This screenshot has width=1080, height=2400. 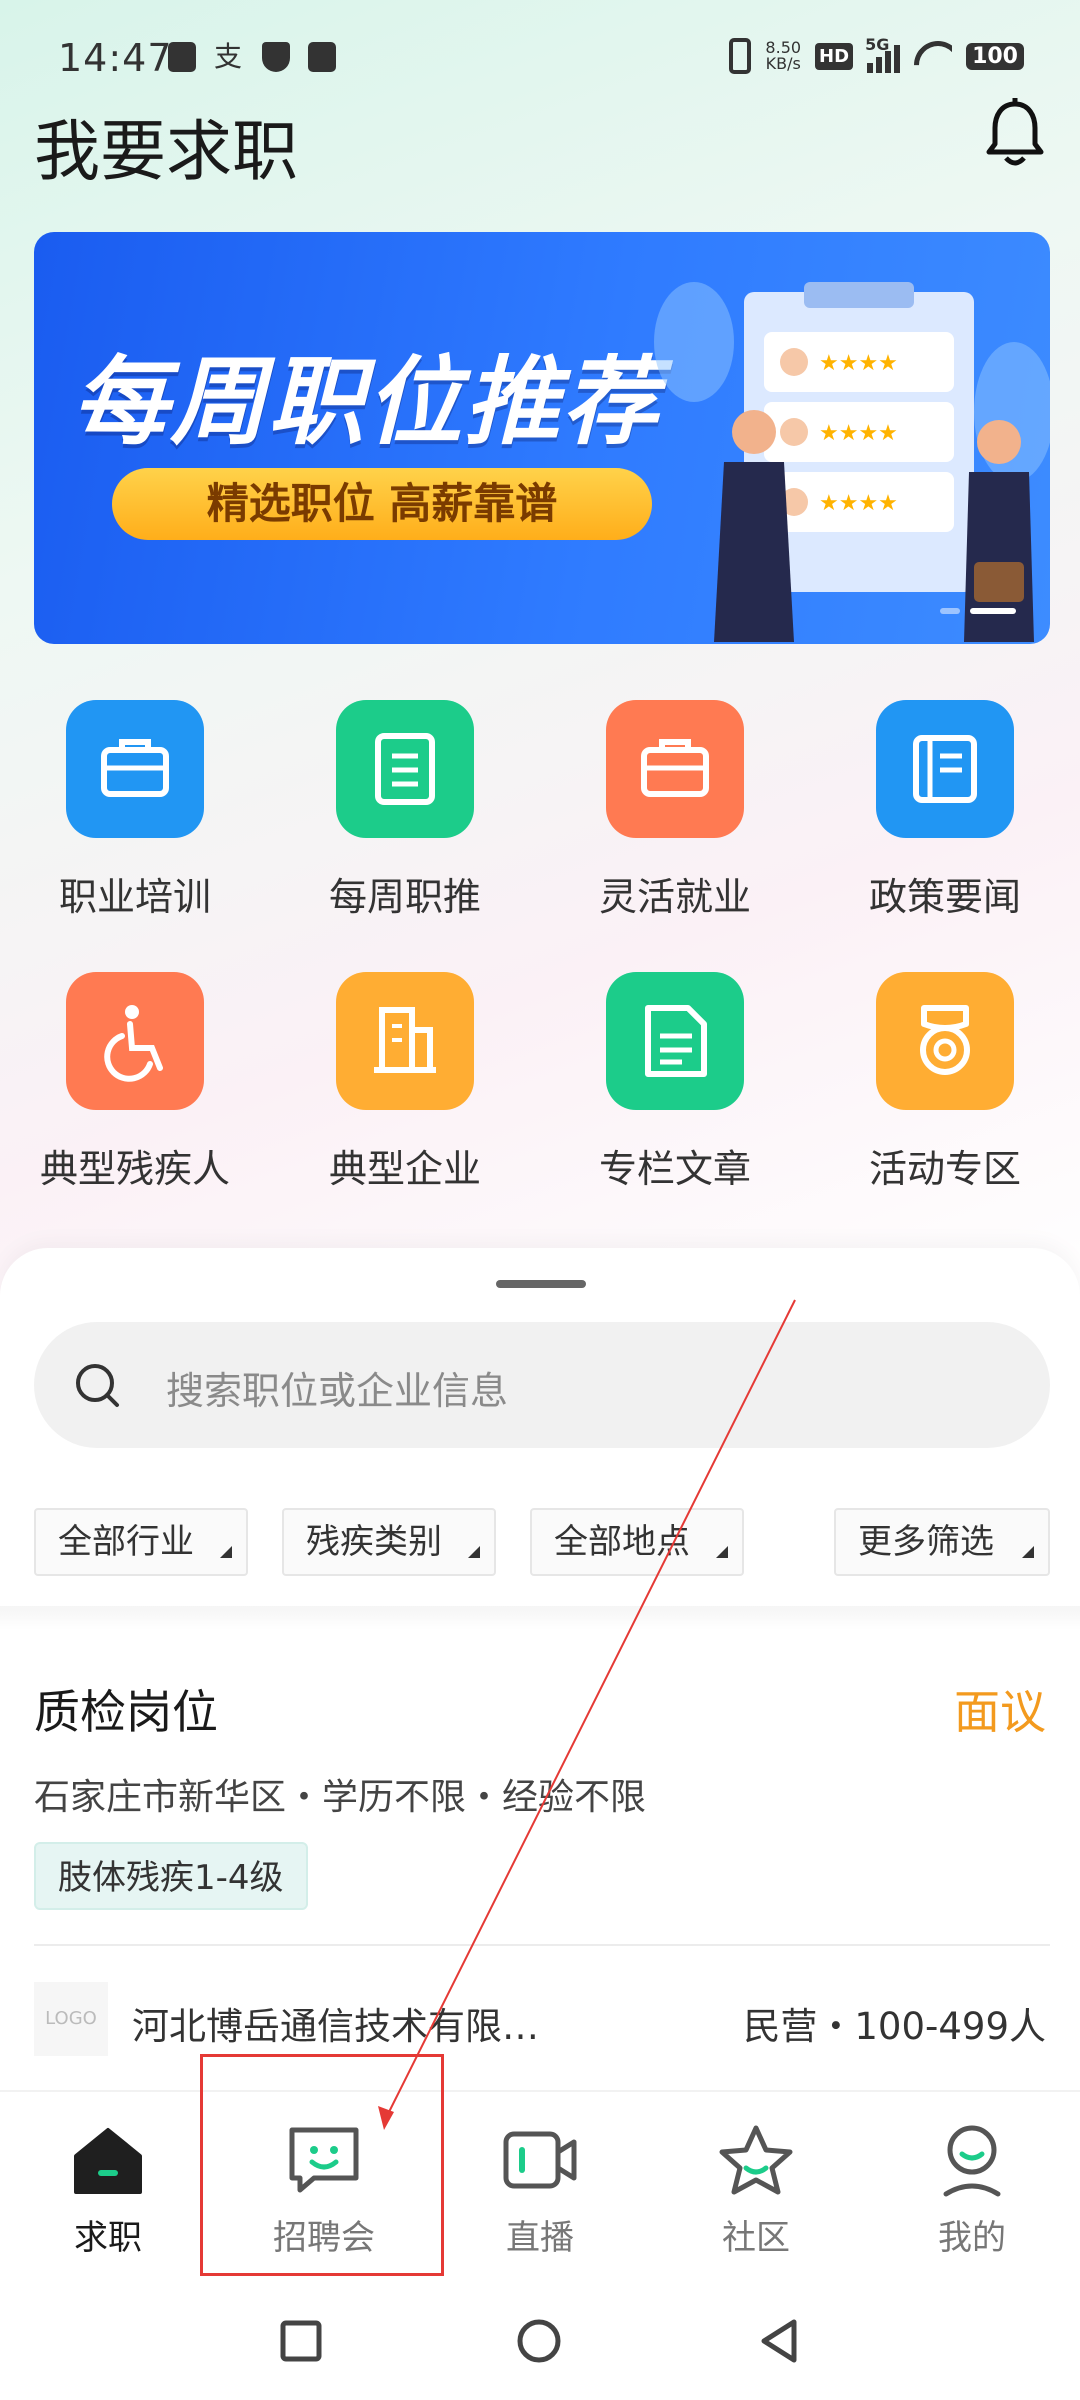 I want to click on banner-subtitle: 精选职位 高薪靠谱, so click(x=382, y=504).